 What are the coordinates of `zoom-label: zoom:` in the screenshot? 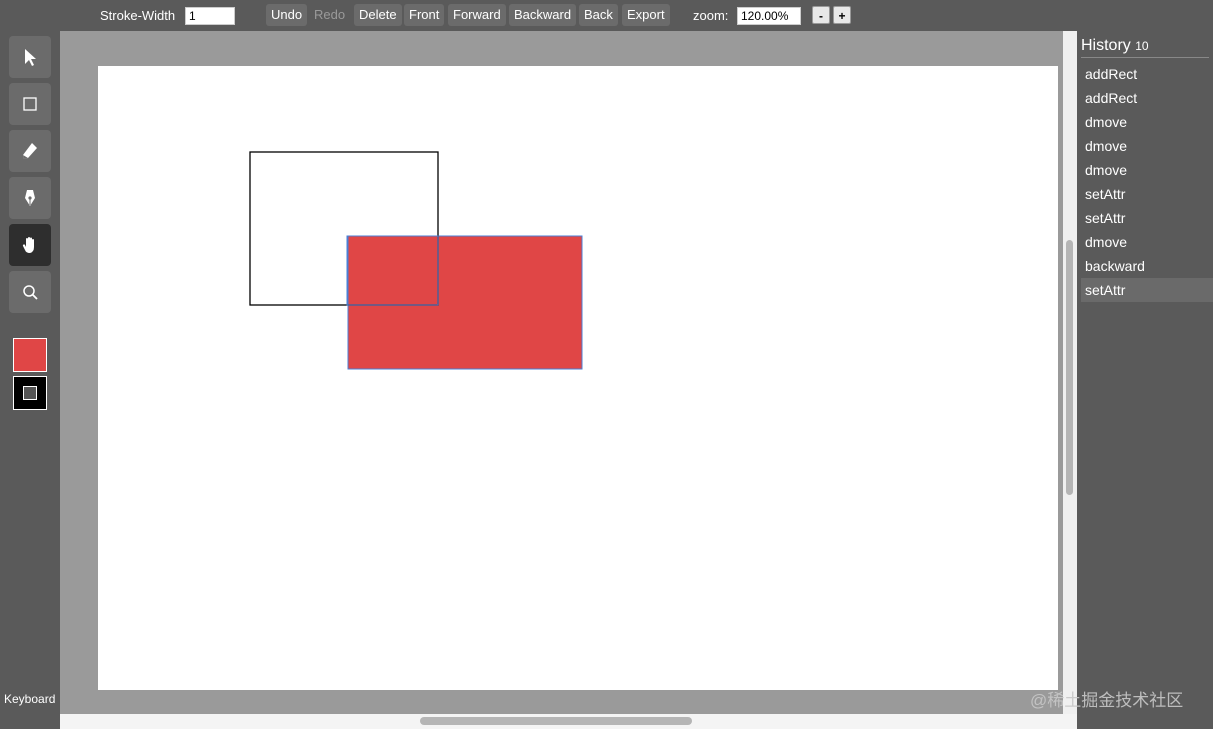 It's located at (711, 15).